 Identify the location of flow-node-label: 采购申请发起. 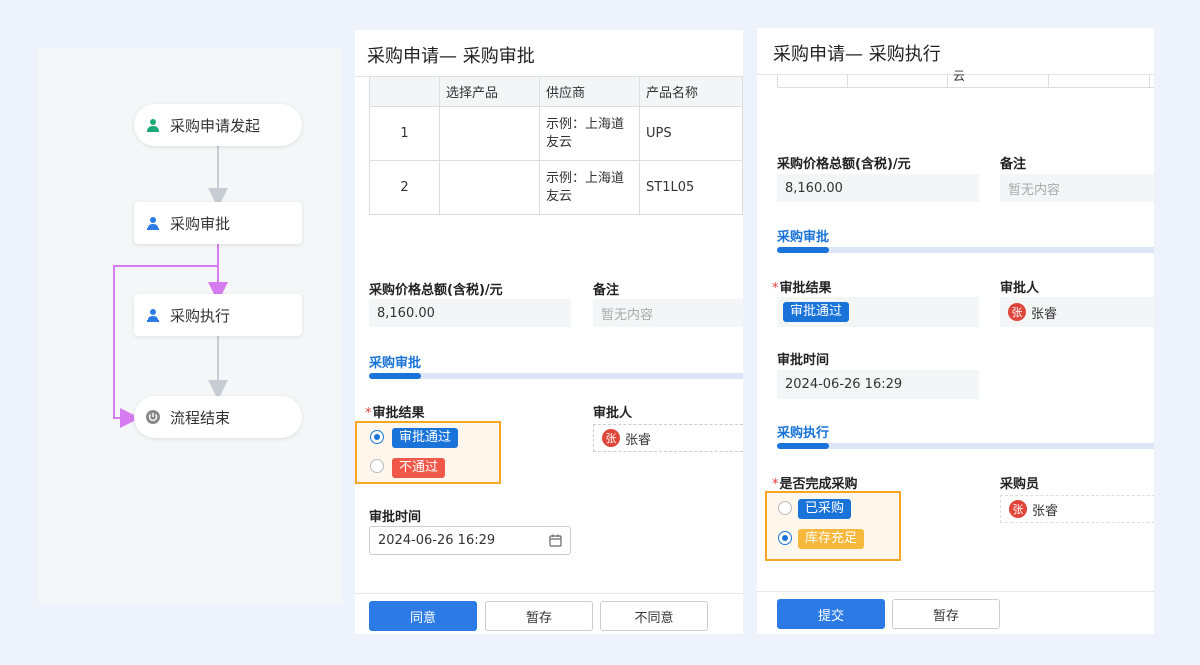
(215, 125).